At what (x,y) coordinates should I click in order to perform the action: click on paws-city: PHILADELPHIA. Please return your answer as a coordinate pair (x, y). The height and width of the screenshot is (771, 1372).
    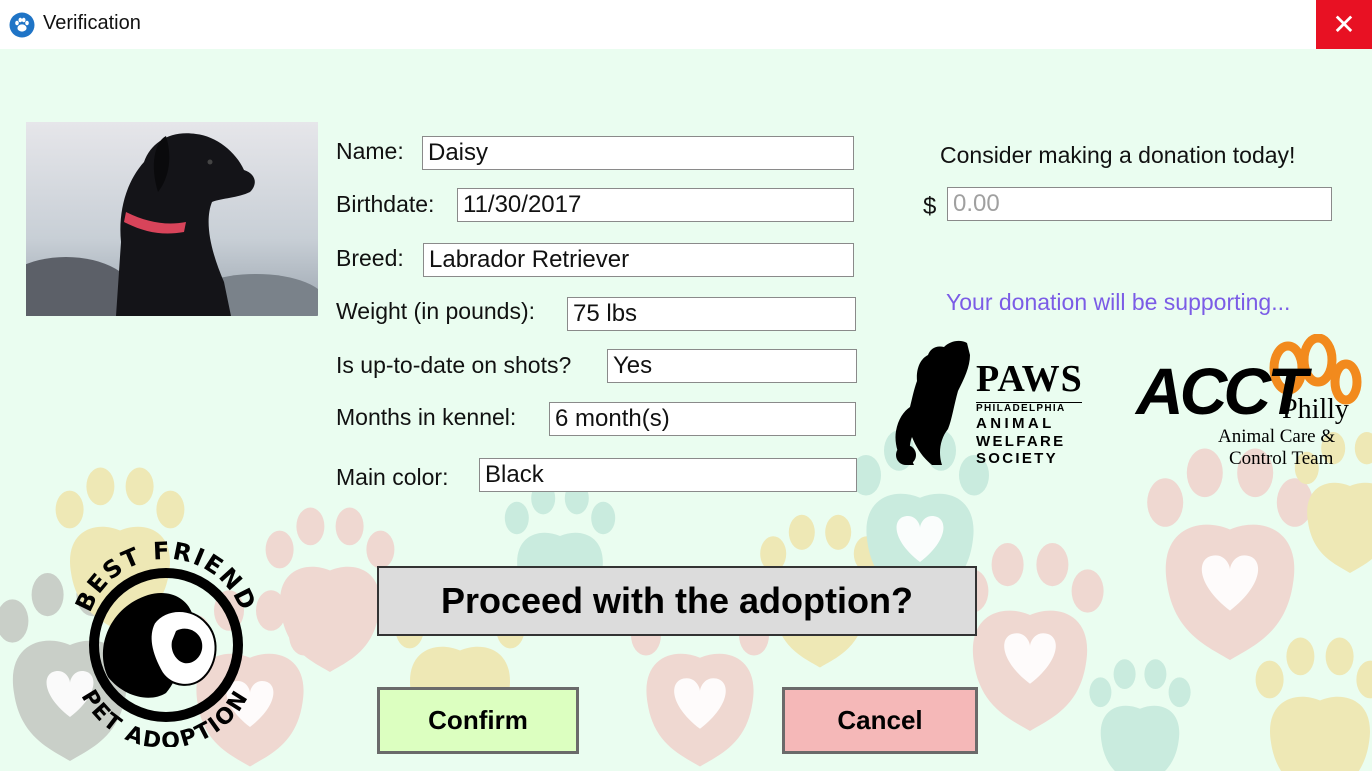
    Looking at the image, I should click on (1021, 408).